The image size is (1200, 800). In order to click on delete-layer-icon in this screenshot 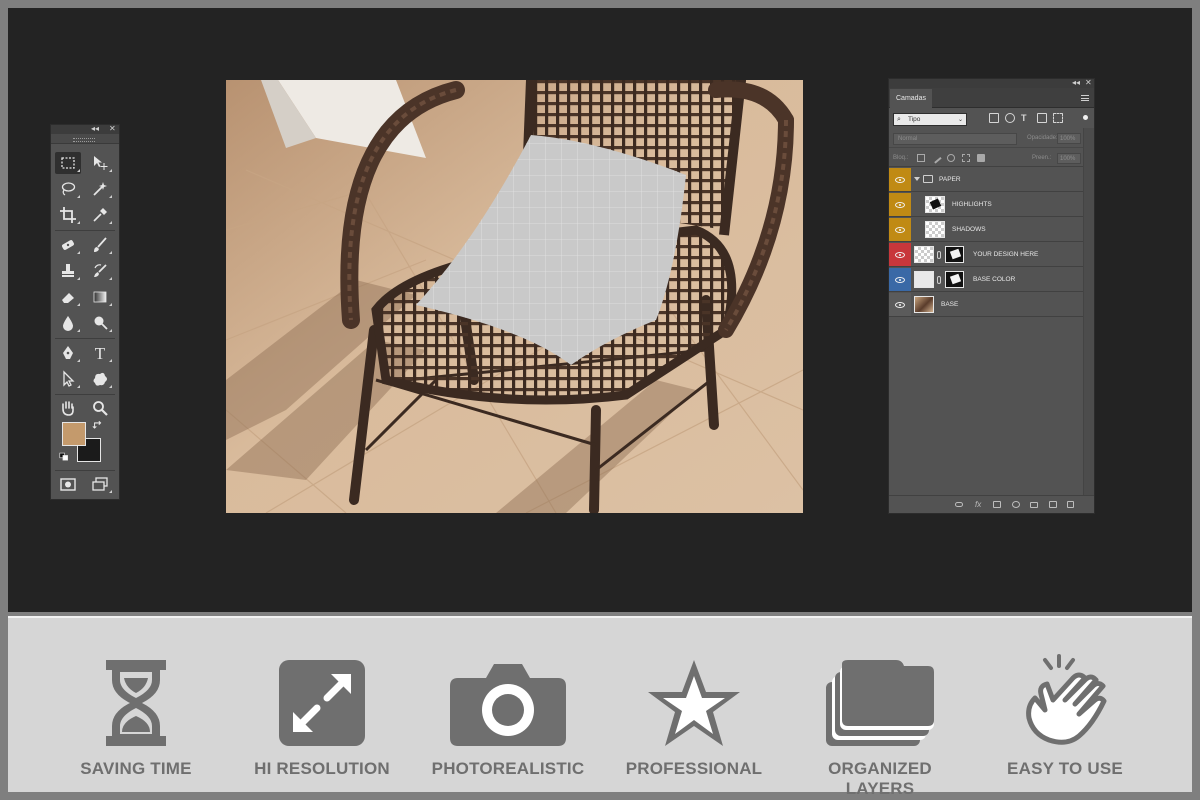, I will do `click(1070, 504)`.